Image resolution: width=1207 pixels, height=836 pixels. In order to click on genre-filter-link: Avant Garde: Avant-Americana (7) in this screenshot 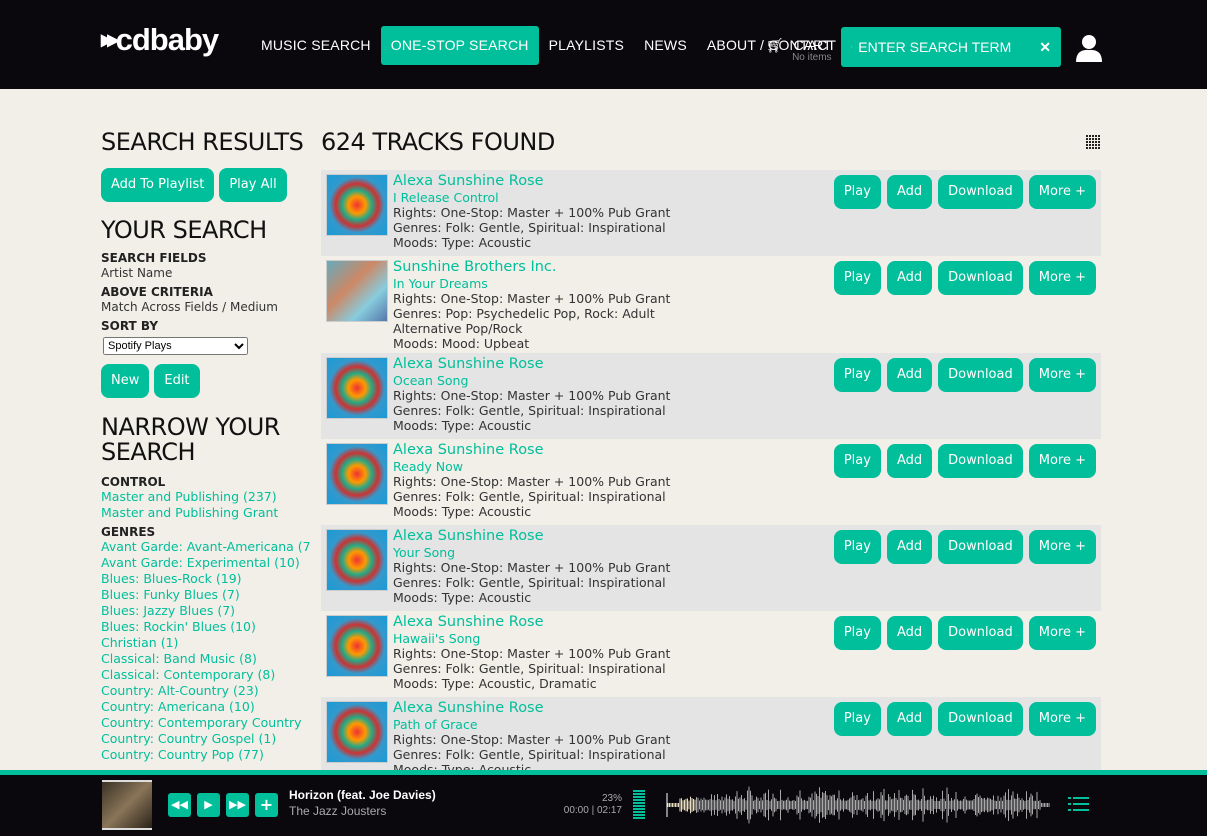, I will do `click(206, 547)`.